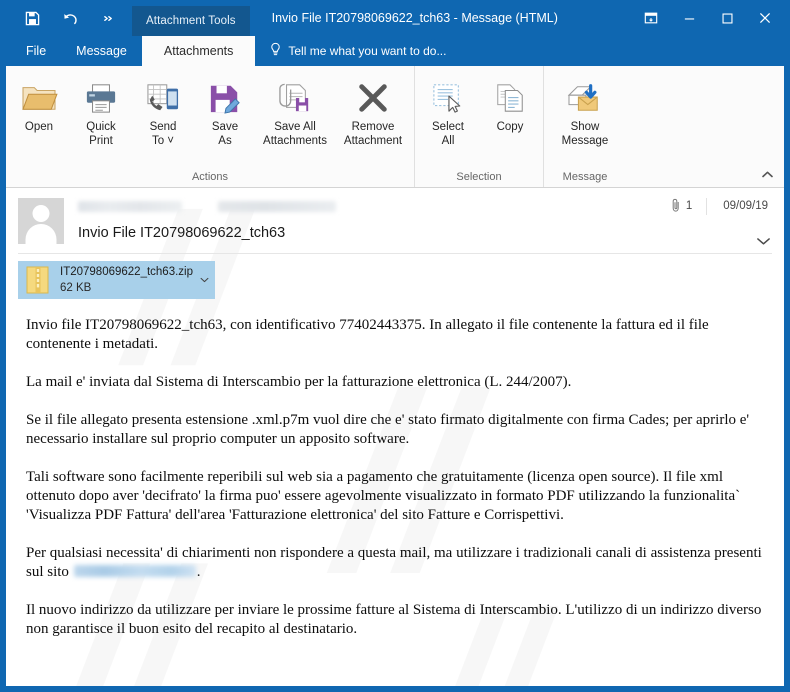 The height and width of the screenshot is (692, 790). I want to click on open-button: Open, so click(39, 111).